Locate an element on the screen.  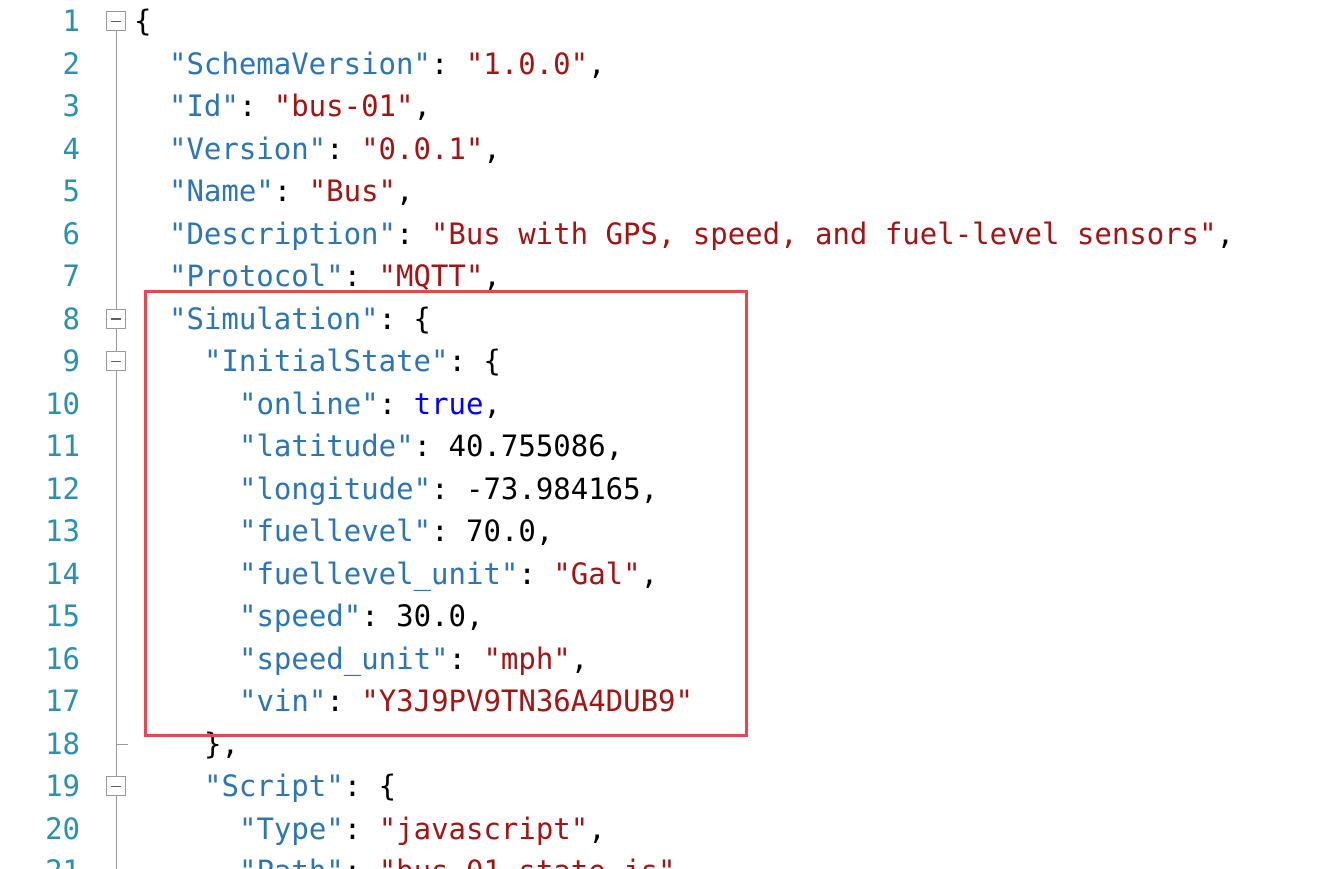
line-number: 20 is located at coordinates (62, 828).